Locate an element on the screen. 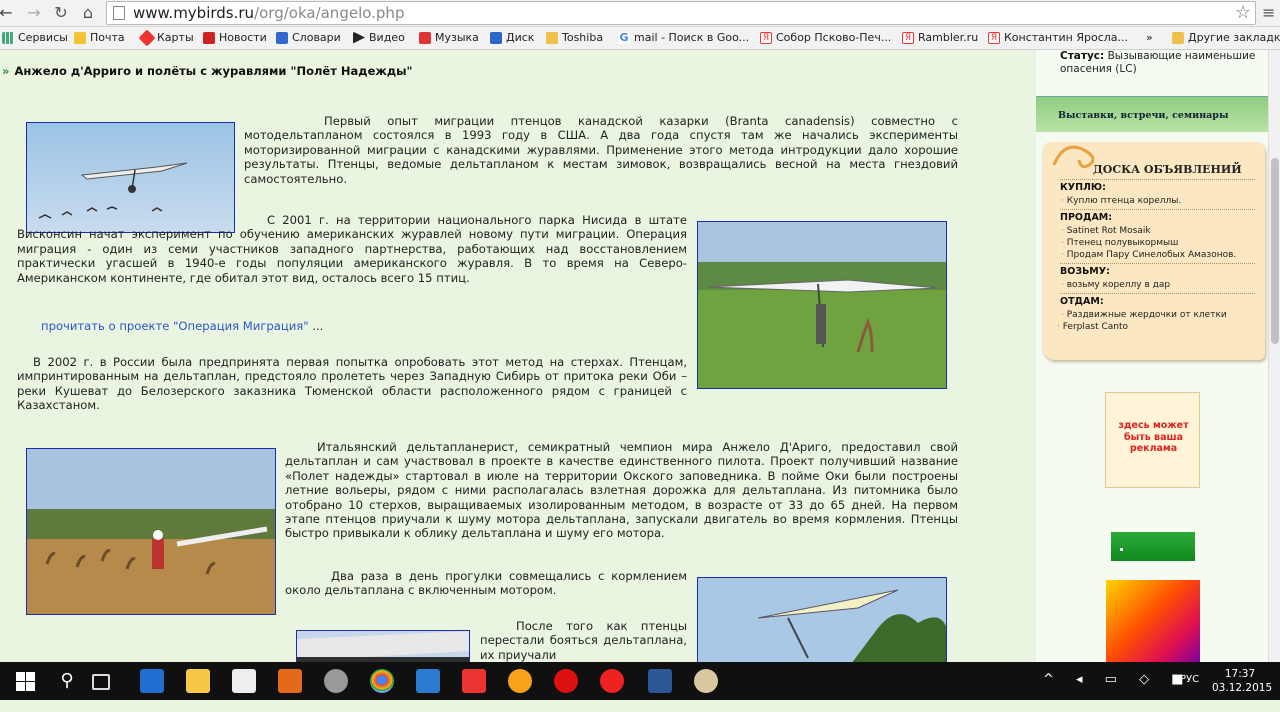 The image size is (1280, 712). dictionary-icon is located at coordinates (282, 37).